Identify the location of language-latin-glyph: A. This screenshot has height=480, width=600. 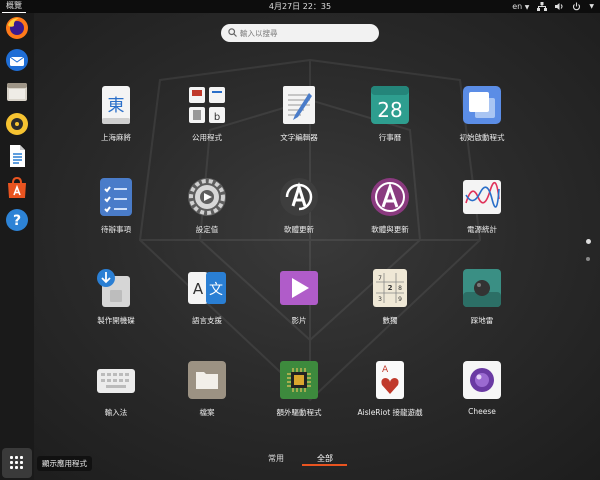
(198, 289).